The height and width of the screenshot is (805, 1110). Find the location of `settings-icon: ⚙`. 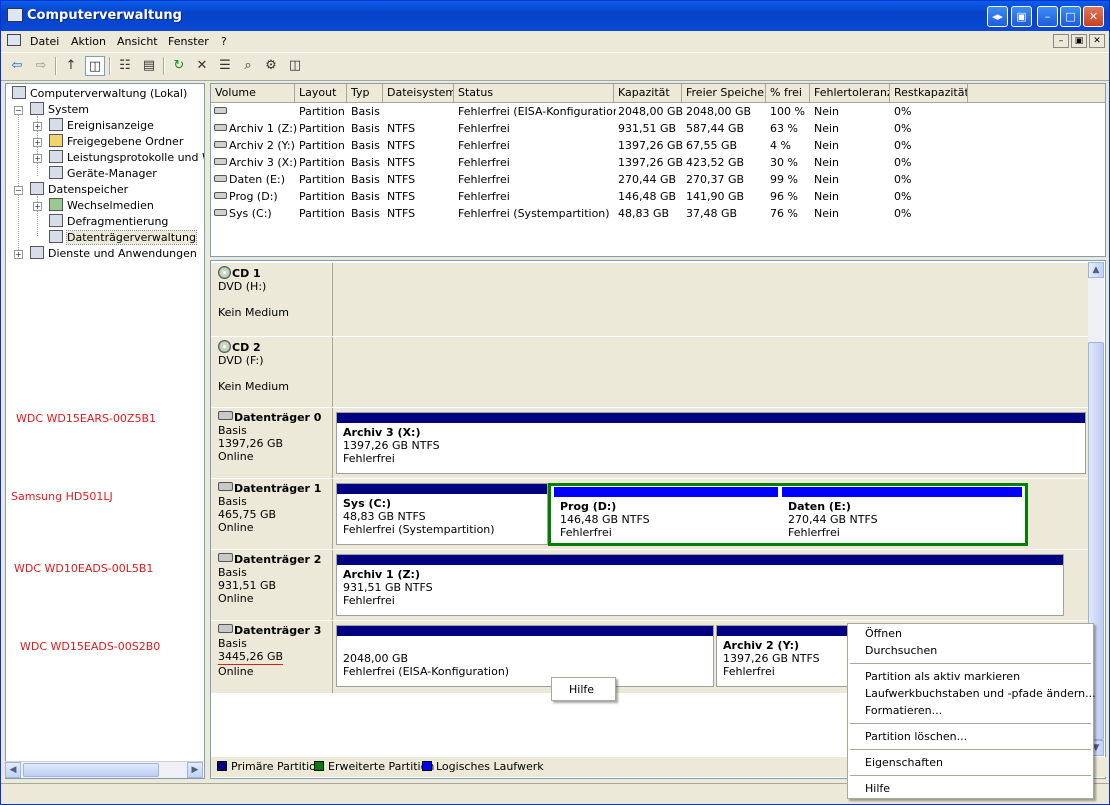

settings-icon: ⚙ is located at coordinates (271, 66).